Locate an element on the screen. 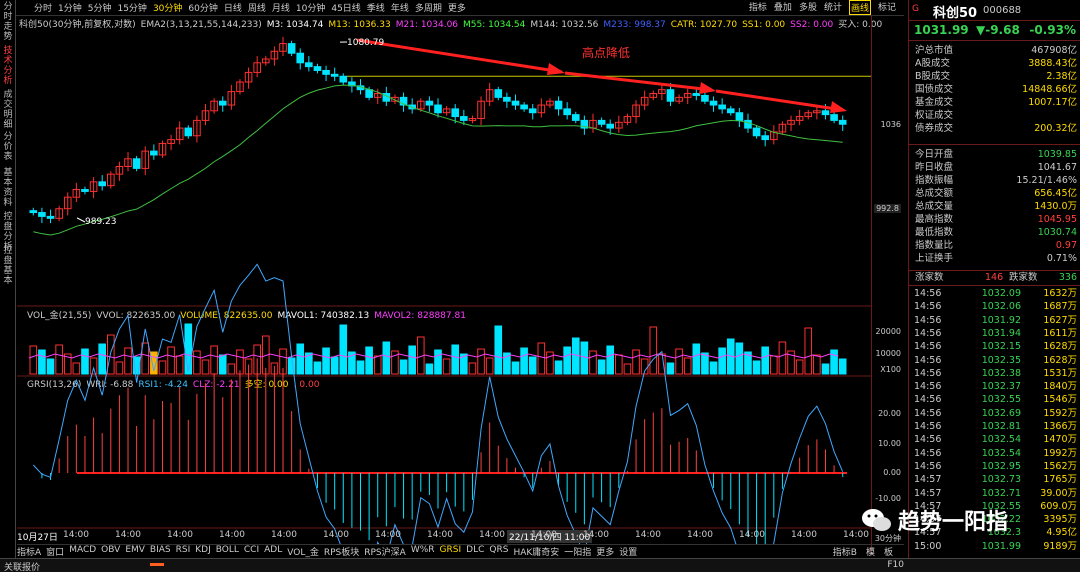  quote-row-10: 总成交额 656.45亿 is located at coordinates (994, 193).